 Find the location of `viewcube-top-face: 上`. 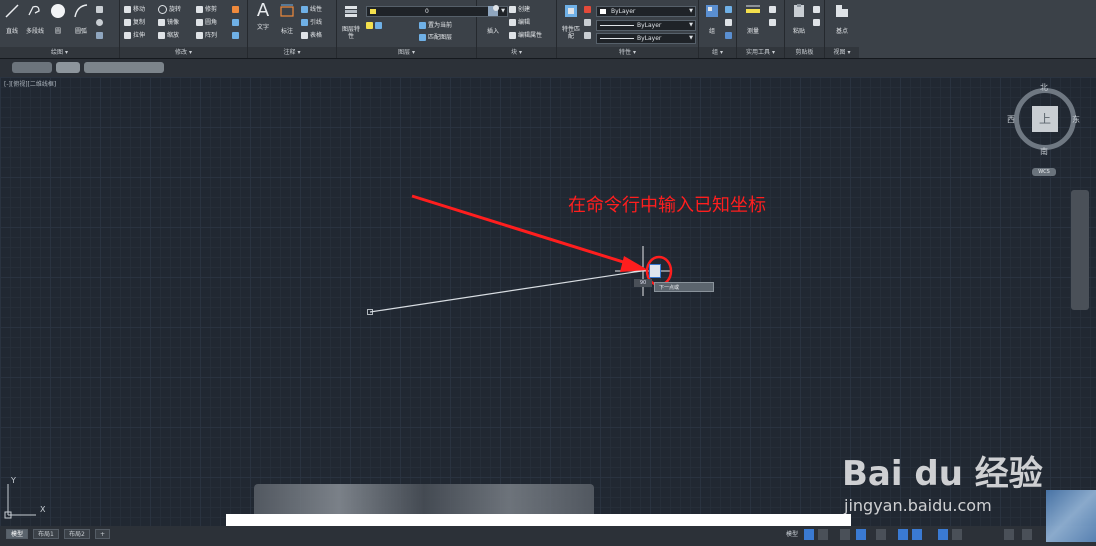

viewcube-top-face: 上 is located at coordinates (1045, 119).